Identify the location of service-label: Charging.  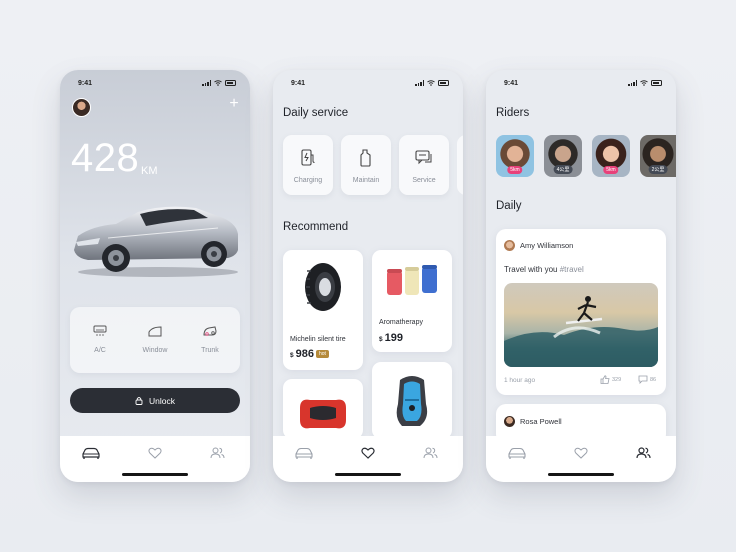
(308, 180).